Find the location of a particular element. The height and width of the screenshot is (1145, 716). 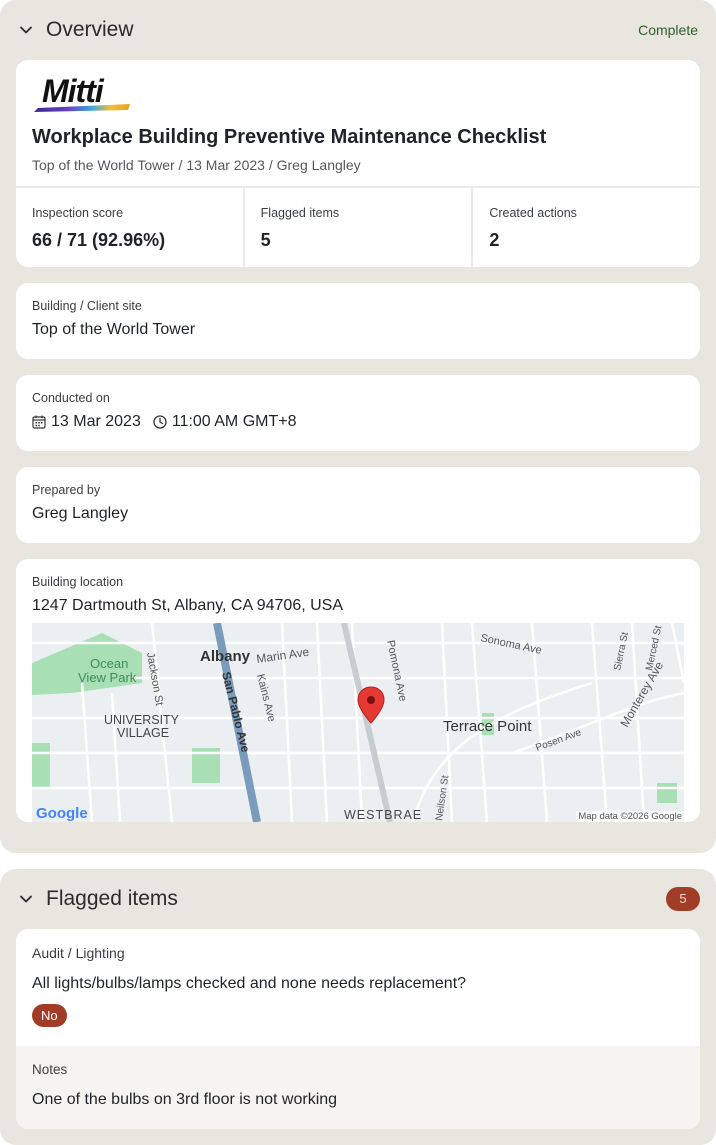

prepared-value: Greg Langley is located at coordinates (80, 513).